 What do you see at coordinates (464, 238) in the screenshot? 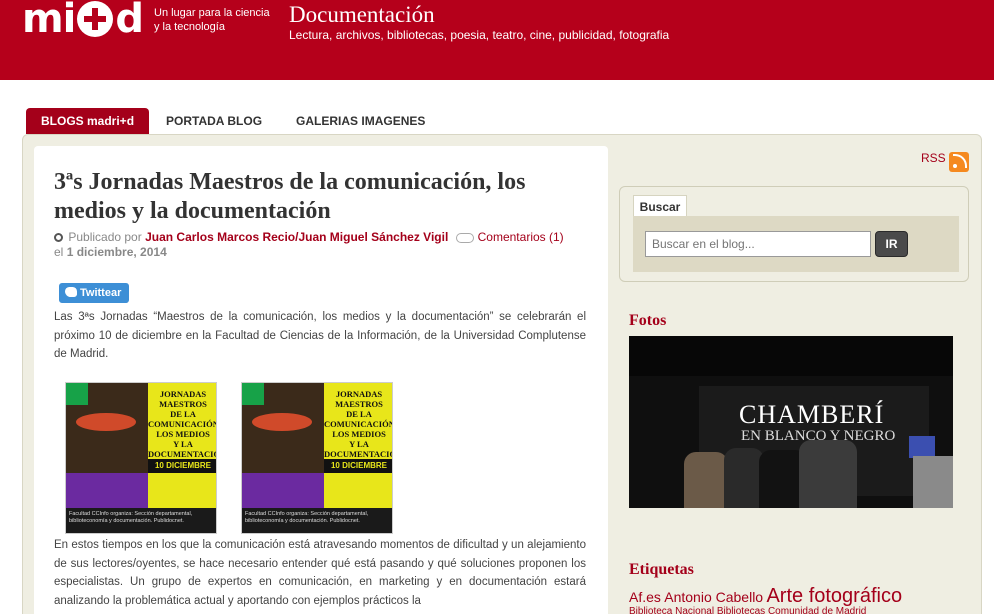
I see `comment-icon` at bounding box center [464, 238].